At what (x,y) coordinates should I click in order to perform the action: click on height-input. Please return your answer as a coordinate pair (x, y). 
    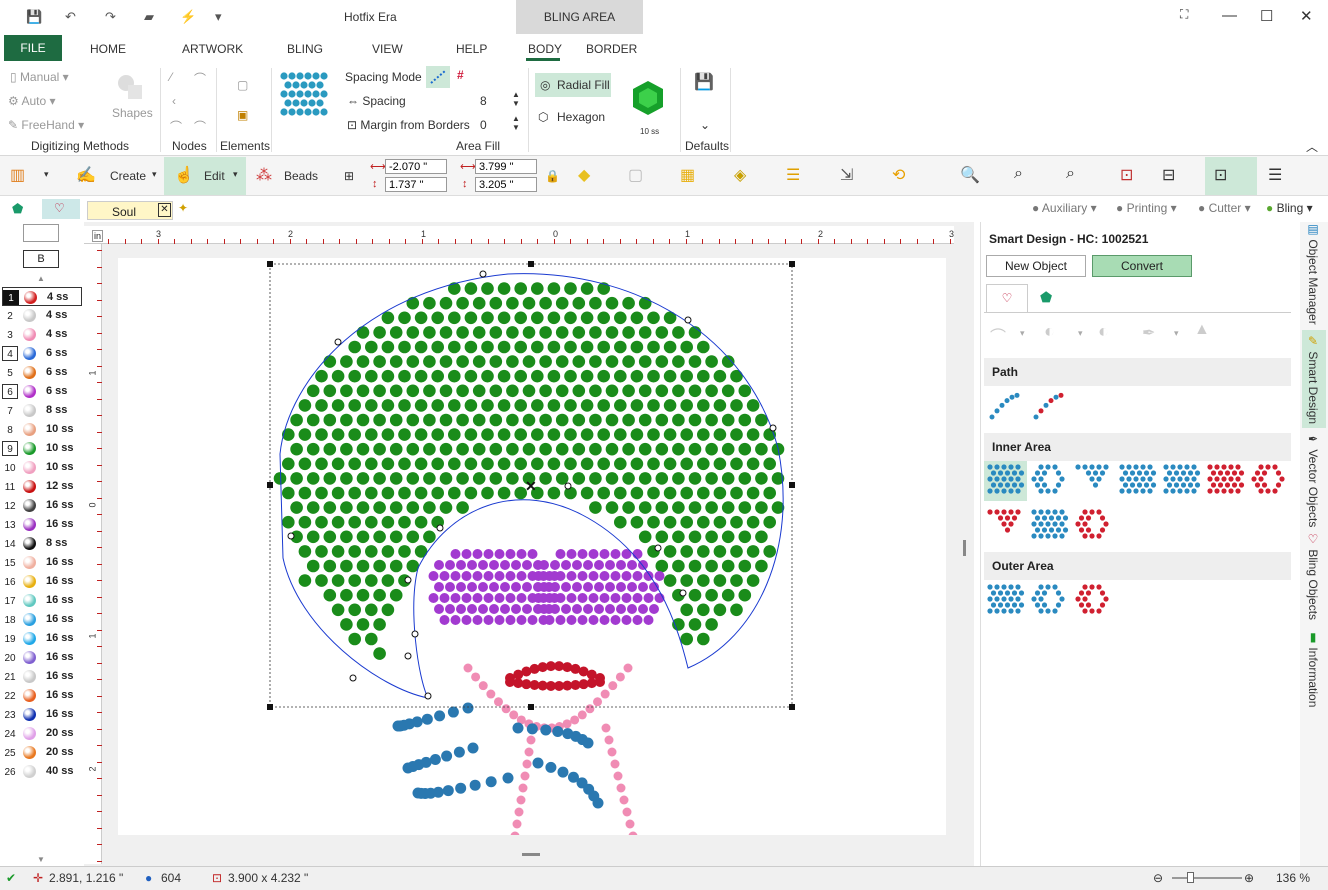
    Looking at the image, I should click on (506, 184).